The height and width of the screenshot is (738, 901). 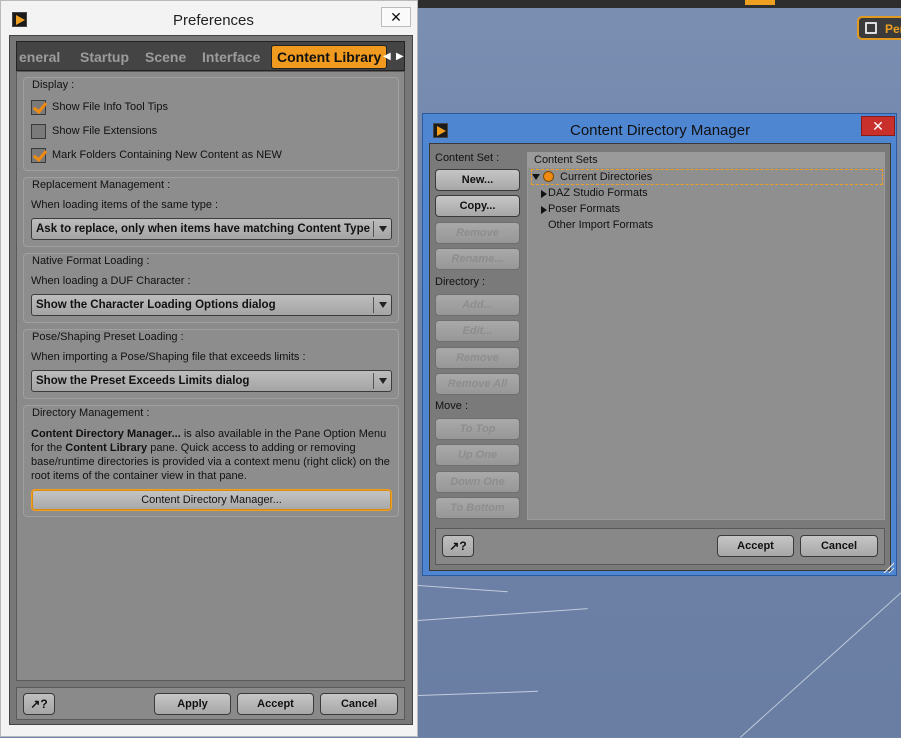 What do you see at coordinates (601, 225) in the screenshot?
I see `tree-item-label: Other Import Formats` at bounding box center [601, 225].